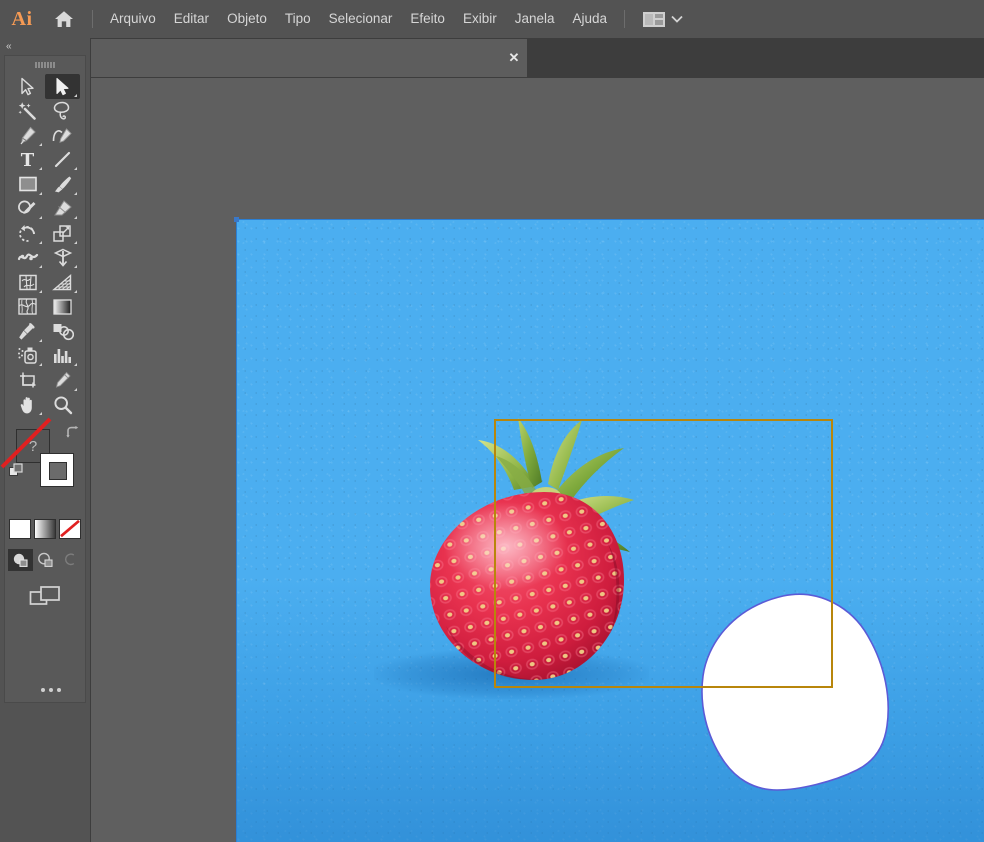  I want to click on menu-item-objeto: Objeto, so click(247, 19).